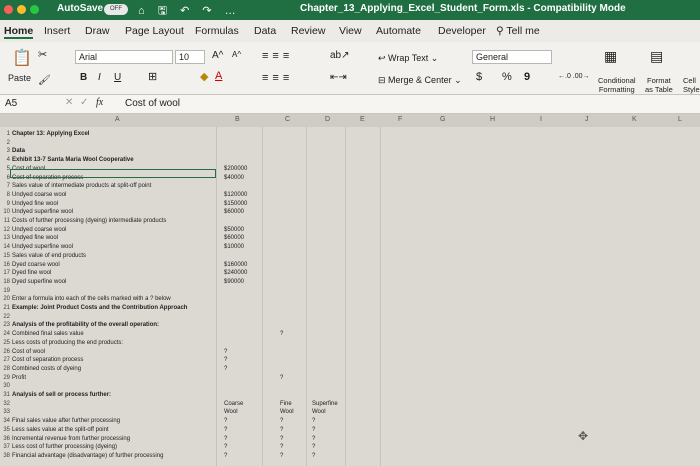 The height and width of the screenshot is (466, 700). I want to click on function-icon: fx, so click(99, 102).